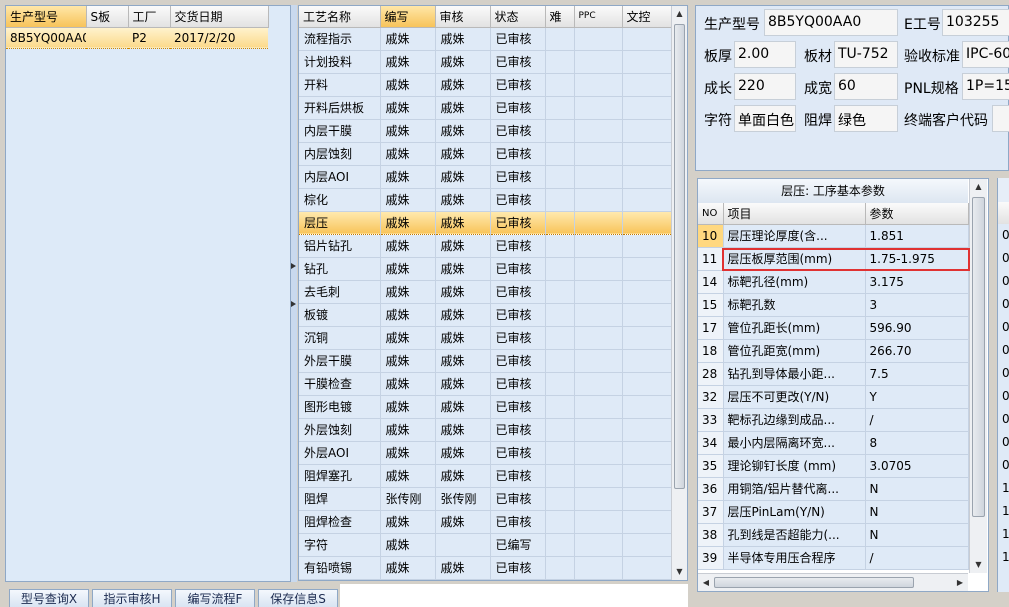 The image size is (1009, 607). I want to click on row-number: 32, so click(711, 397).